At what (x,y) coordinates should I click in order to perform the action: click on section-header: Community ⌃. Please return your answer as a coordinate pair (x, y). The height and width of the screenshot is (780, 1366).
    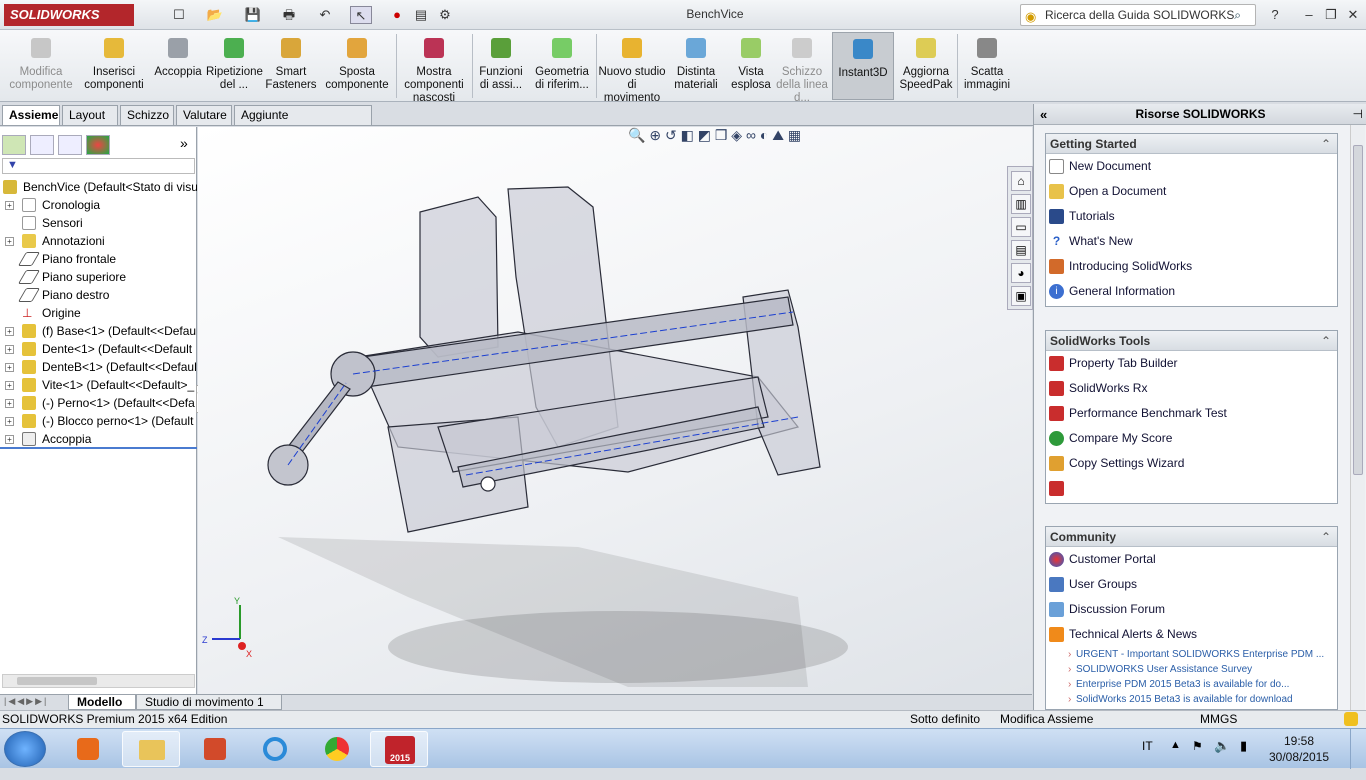
    Looking at the image, I should click on (1191, 537).